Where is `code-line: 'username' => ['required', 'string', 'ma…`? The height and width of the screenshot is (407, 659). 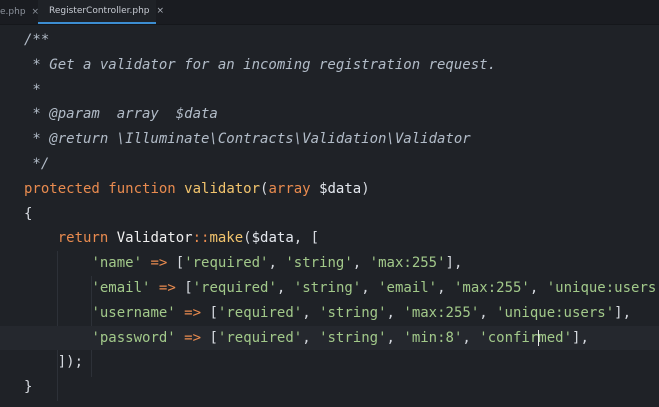 code-line: 'username' => ['required', 'string', 'ma… is located at coordinates (329, 313).